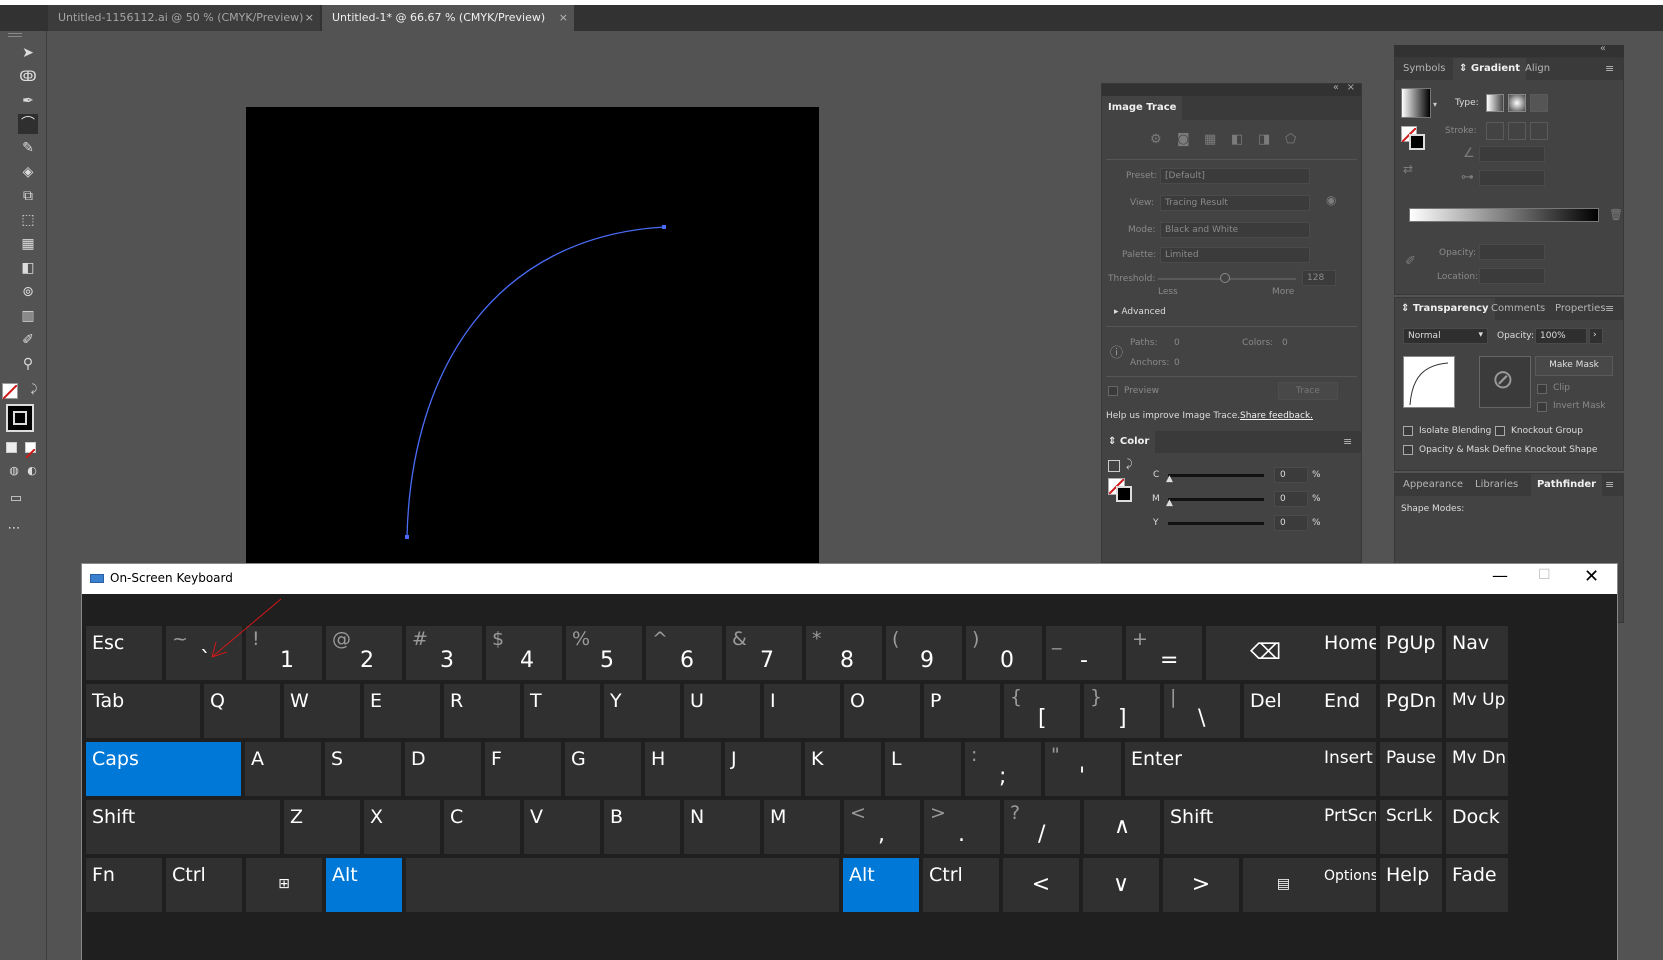 This screenshot has width=1663, height=960. What do you see at coordinates (1042, 711) in the screenshot?
I see `key-left-bracket: {[` at bounding box center [1042, 711].